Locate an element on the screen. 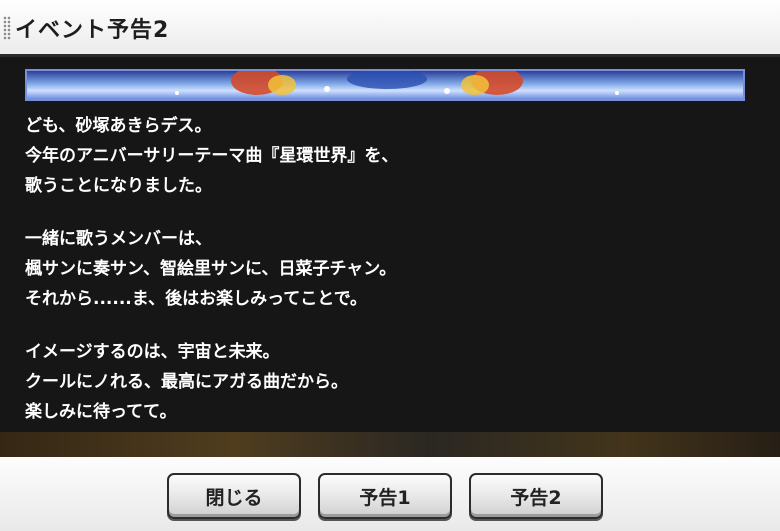  text-line: 楽しみに待ってて。 is located at coordinates (101, 412).